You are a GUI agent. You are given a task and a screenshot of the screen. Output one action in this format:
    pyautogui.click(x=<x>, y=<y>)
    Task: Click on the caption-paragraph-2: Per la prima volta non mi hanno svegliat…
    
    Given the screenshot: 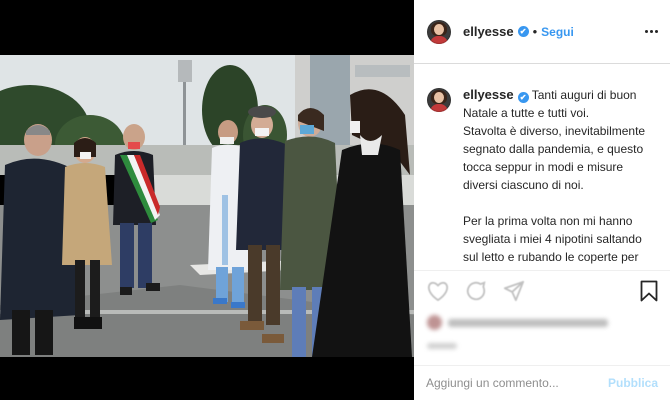 What is the action you would take?
    pyautogui.click(x=553, y=242)
    